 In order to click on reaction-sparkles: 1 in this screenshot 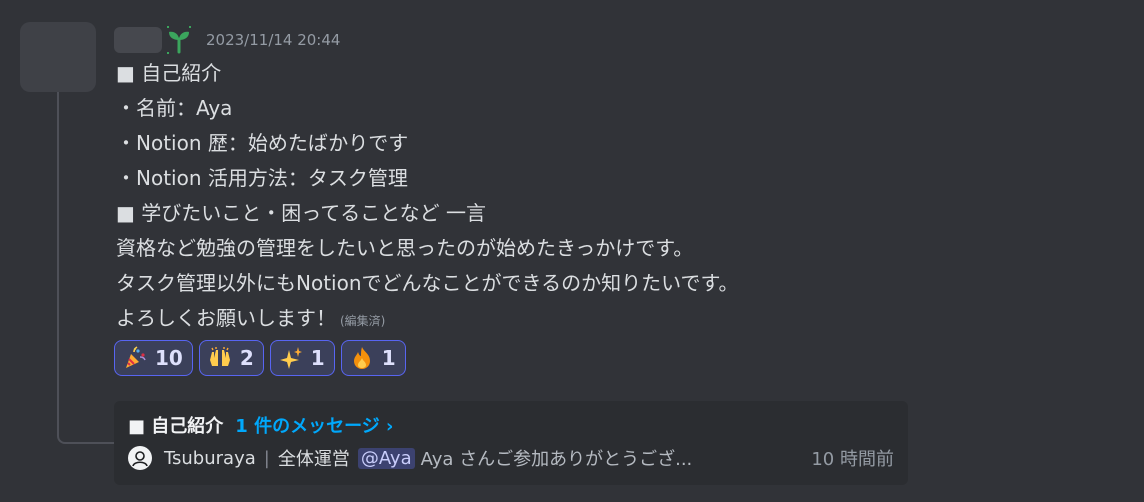, I will do `click(302, 358)`.